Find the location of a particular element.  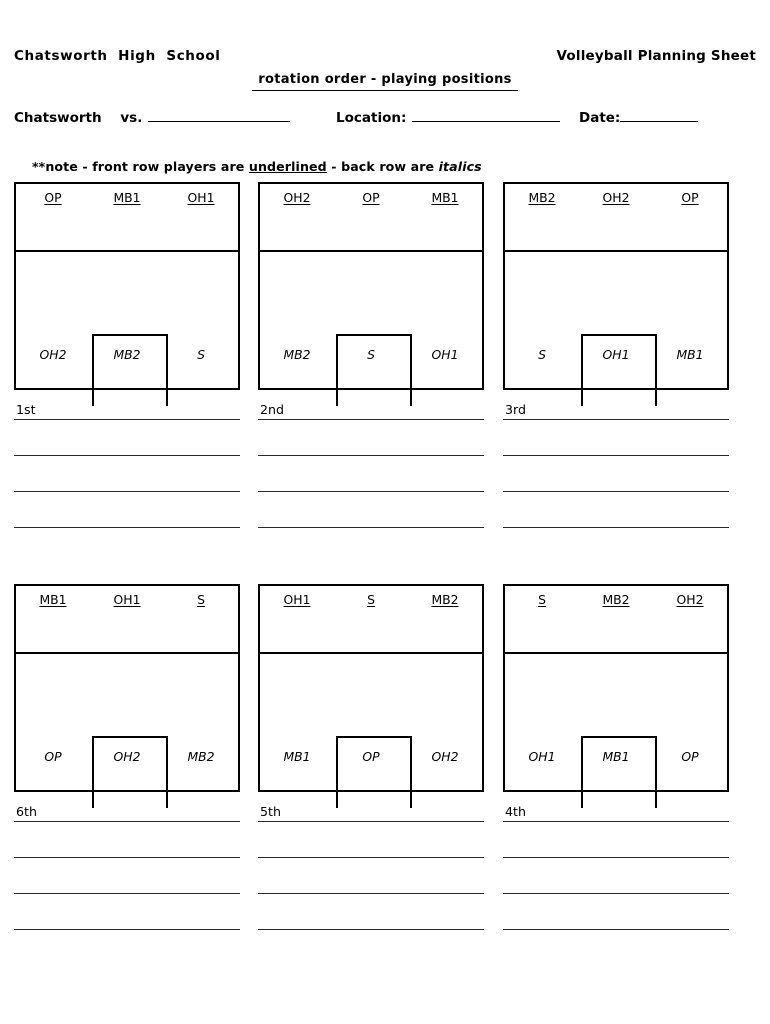

back-position-right: OH1 is located at coordinates (445, 354).